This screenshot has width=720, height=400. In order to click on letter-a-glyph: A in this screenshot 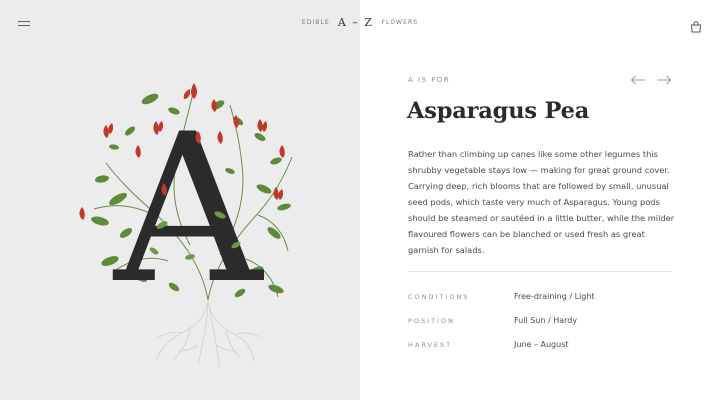, I will do `click(188, 210)`.